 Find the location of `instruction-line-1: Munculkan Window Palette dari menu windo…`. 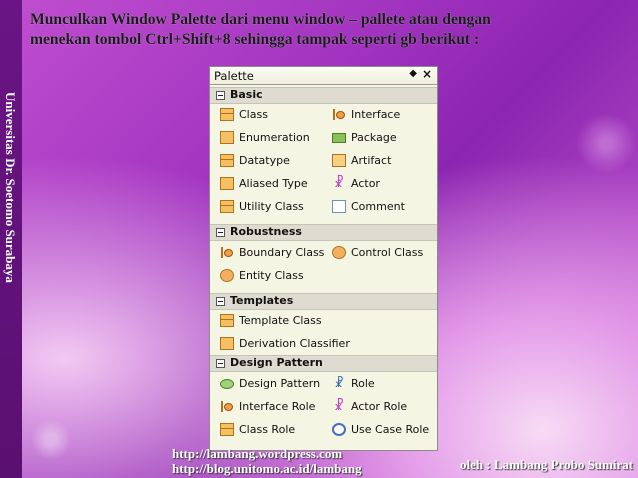

instruction-line-1: Munculkan Window Palette dari menu windo… is located at coordinates (260, 19).